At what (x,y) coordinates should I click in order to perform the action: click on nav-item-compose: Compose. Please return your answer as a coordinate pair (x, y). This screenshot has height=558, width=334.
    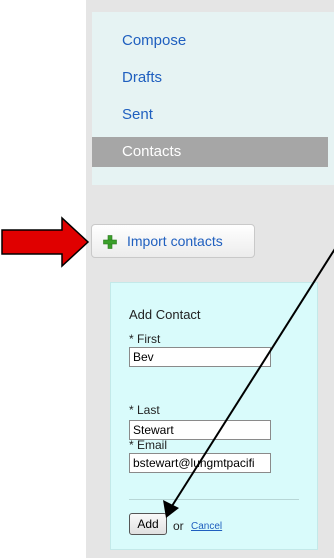
    Looking at the image, I should click on (210, 41).